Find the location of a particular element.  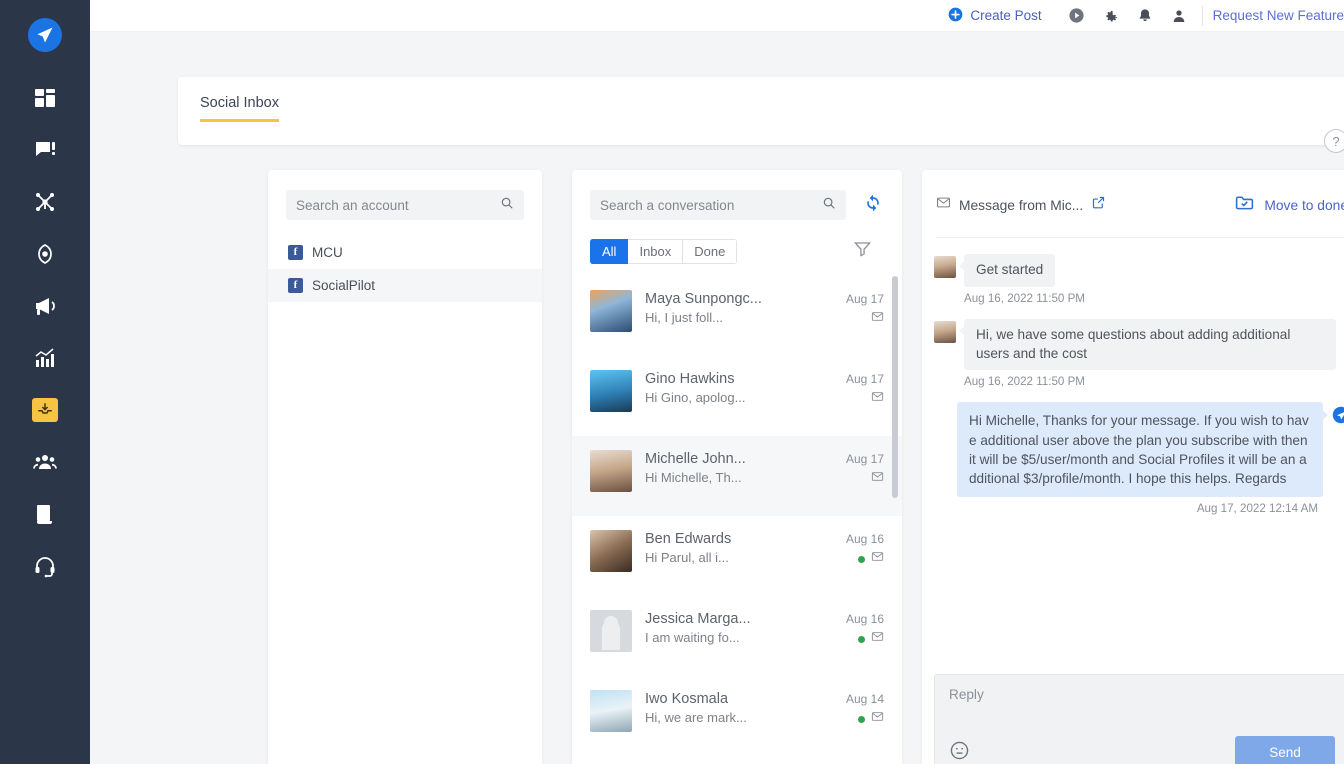

filter-button is located at coordinates (862, 251).